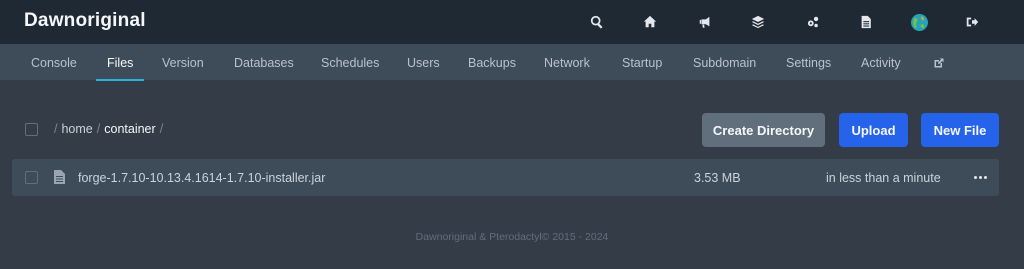 The width and height of the screenshot is (1024, 269). Describe the element at coordinates (758, 22) in the screenshot. I see `layers-icon` at that location.